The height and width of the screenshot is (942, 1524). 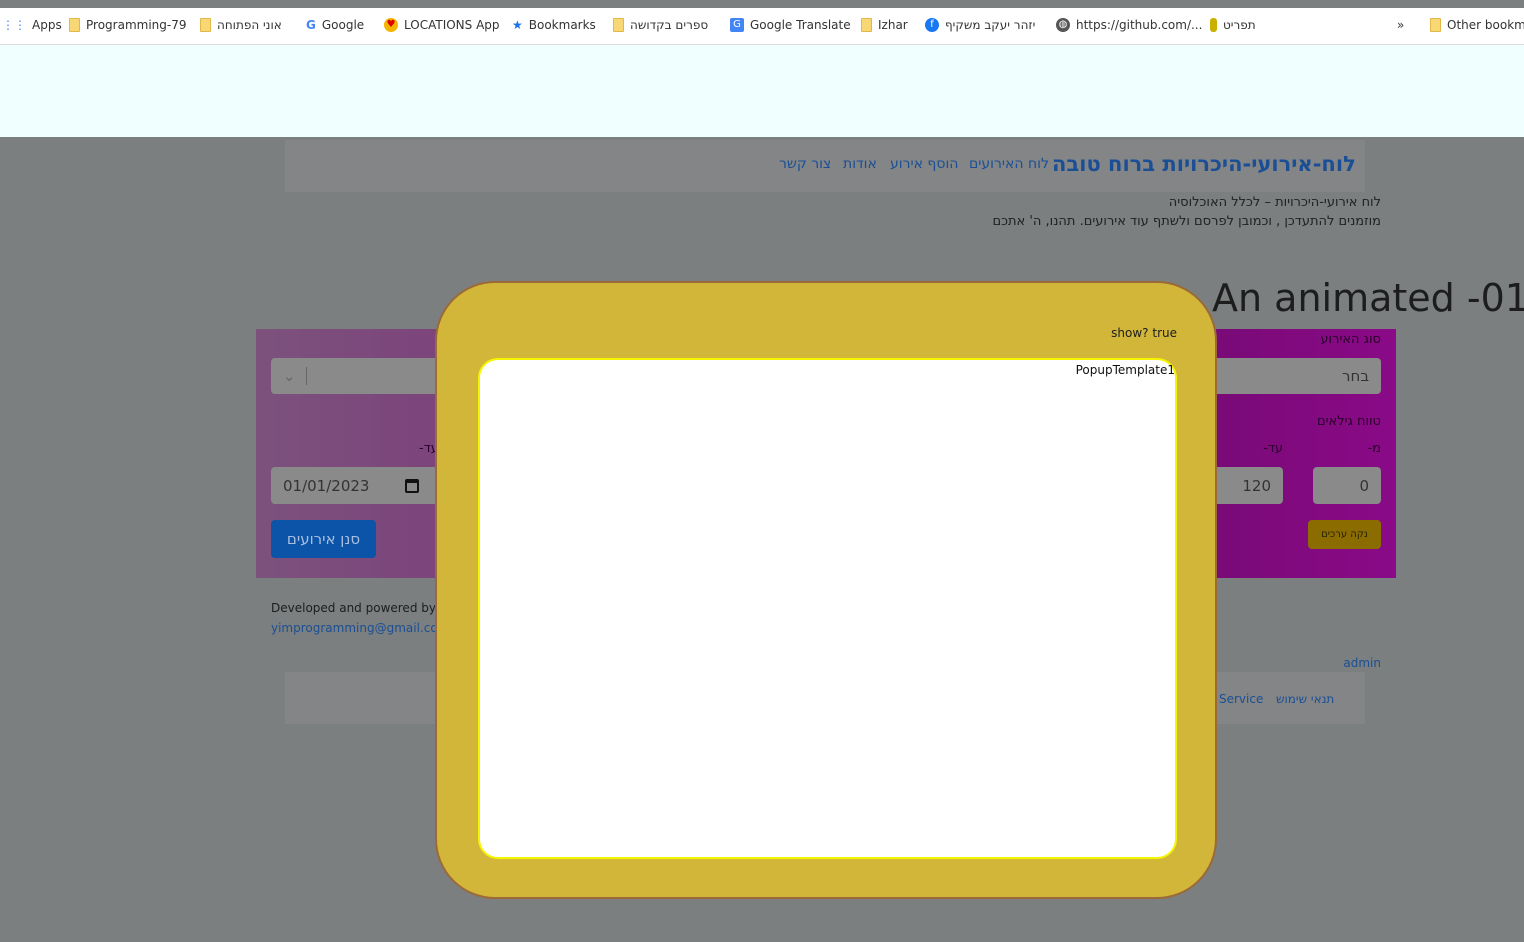 What do you see at coordinates (1233, 25) in the screenshot?
I see `bookmark-menu: תפריט` at bounding box center [1233, 25].